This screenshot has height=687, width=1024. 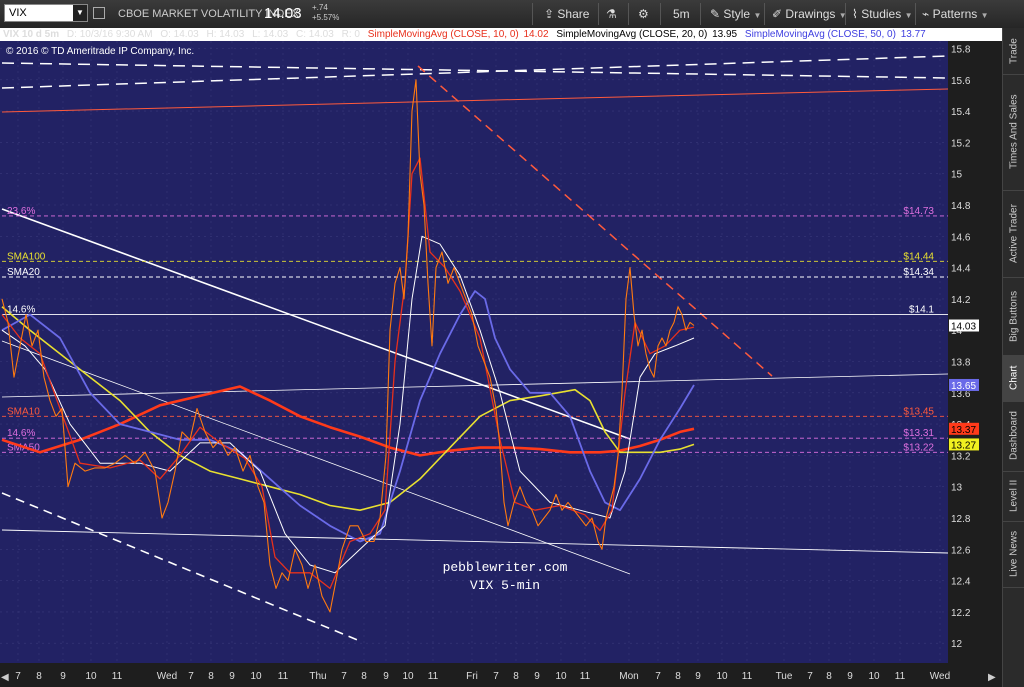 I want to click on y-tick-label: 15, so click(x=957, y=175).